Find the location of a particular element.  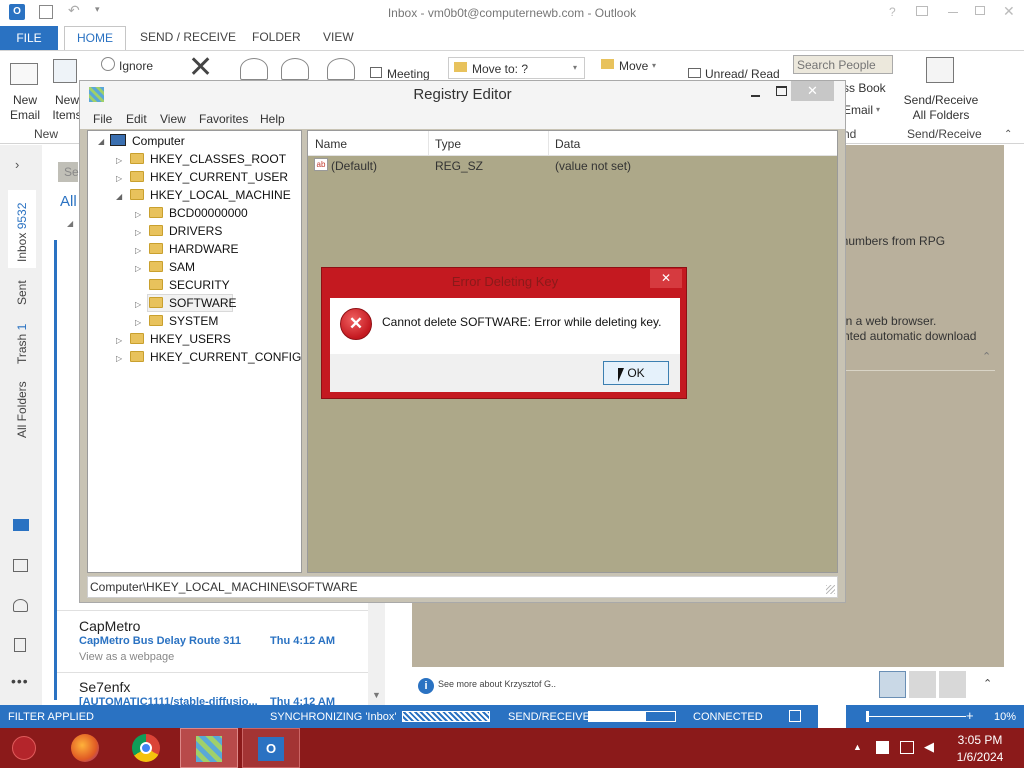

tasks-icon is located at coordinates (20, 645).